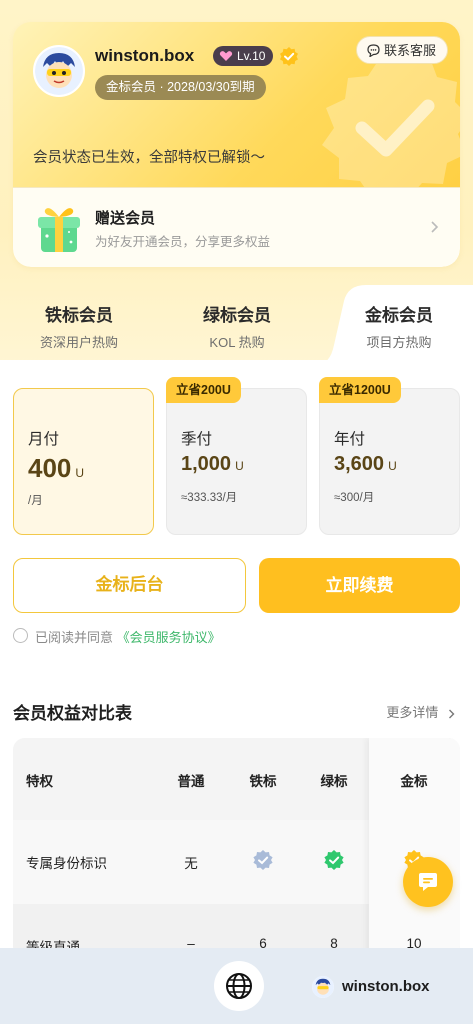  I want to click on plan-quarterly-card: 立省200U 季付 1,000 U ≈333.33/月, so click(236, 456).